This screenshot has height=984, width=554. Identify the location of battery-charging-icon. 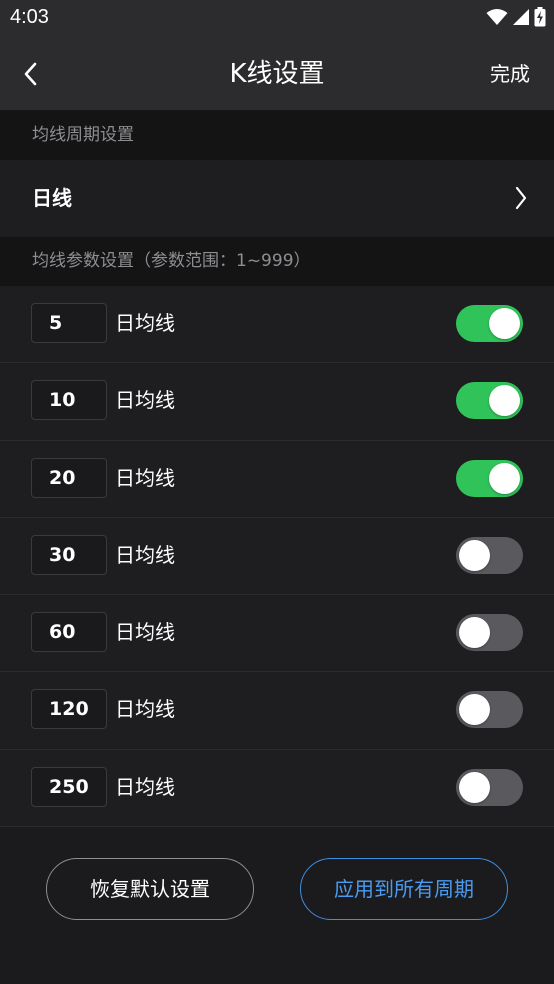
(540, 17).